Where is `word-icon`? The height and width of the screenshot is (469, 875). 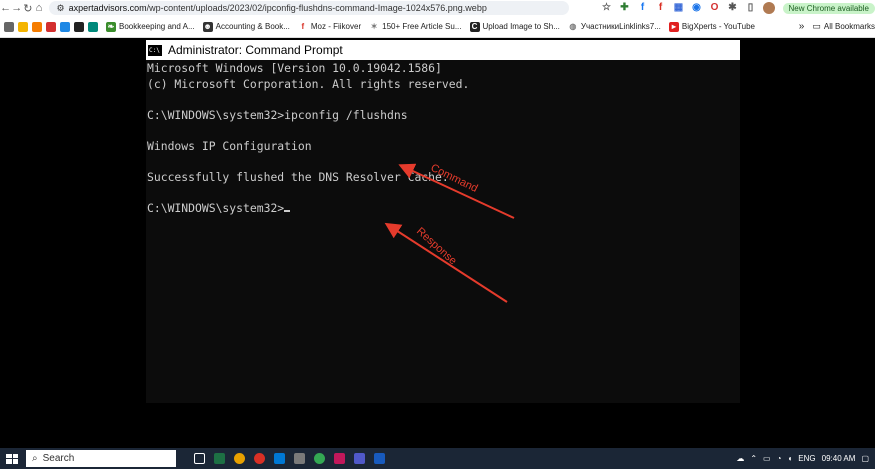
word-icon is located at coordinates (379, 458).